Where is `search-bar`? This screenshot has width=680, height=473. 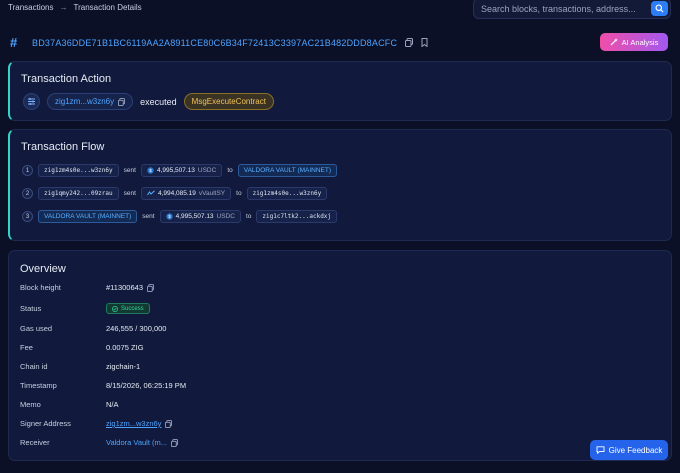 search-bar is located at coordinates (572, 9).